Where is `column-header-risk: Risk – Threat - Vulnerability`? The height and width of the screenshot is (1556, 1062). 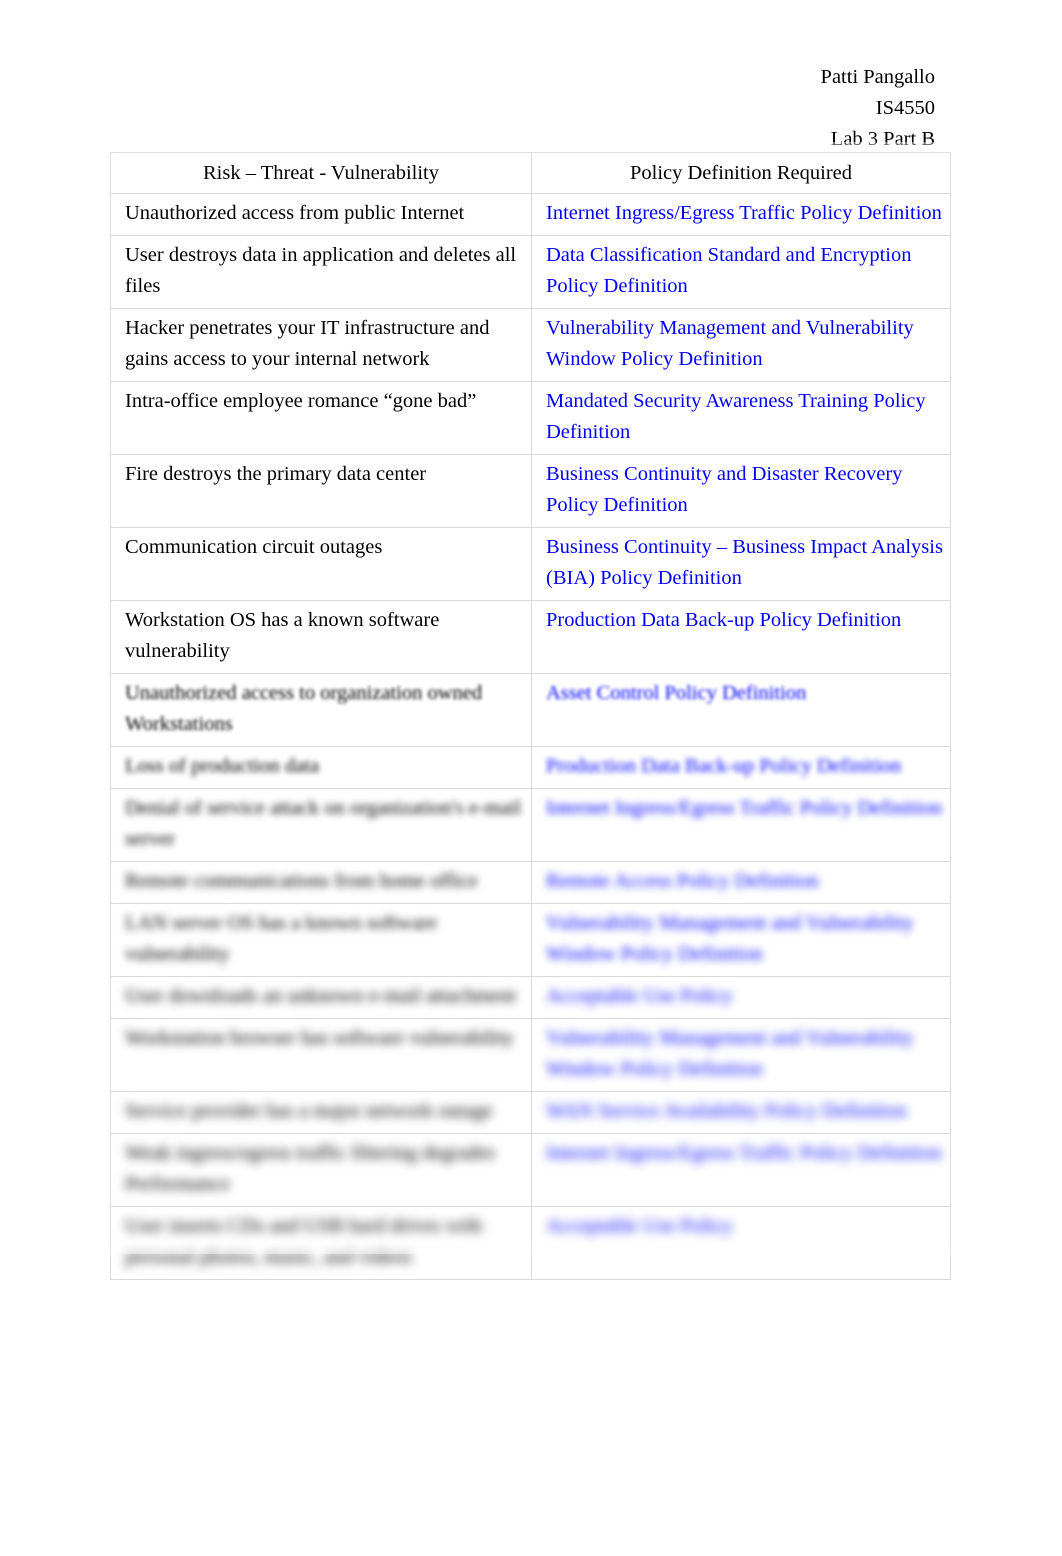
column-header-risk: Risk – Threat - Vulnerability is located at coordinates (321, 173).